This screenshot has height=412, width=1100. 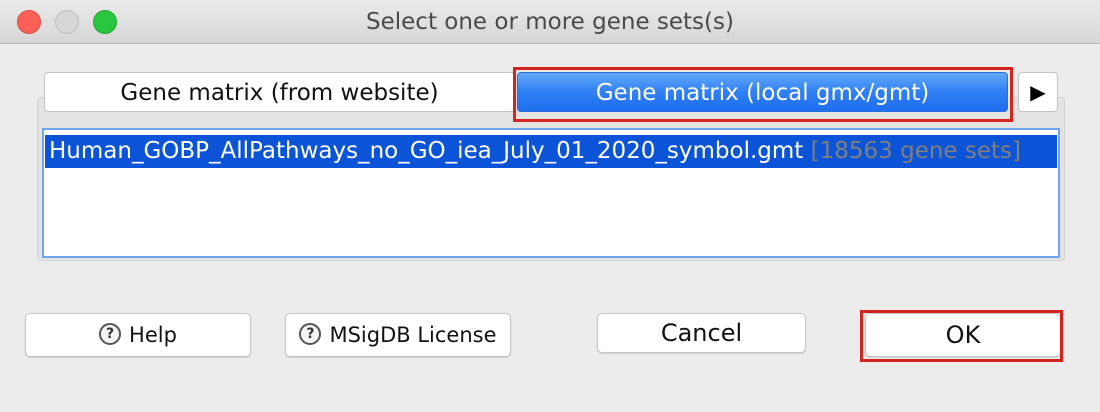 I want to click on tab-gene-matrix-website: Gene matrix (from website), so click(x=279, y=92).